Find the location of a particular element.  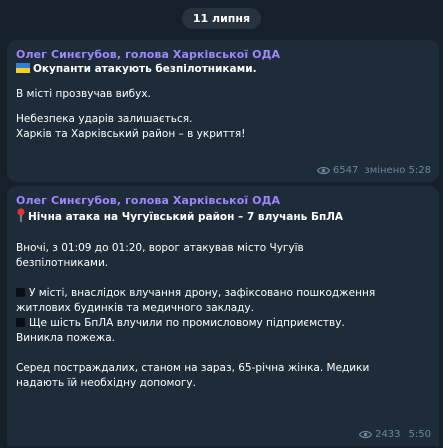

message-meta: 6547 змінено 5:28 is located at coordinates (373, 170).